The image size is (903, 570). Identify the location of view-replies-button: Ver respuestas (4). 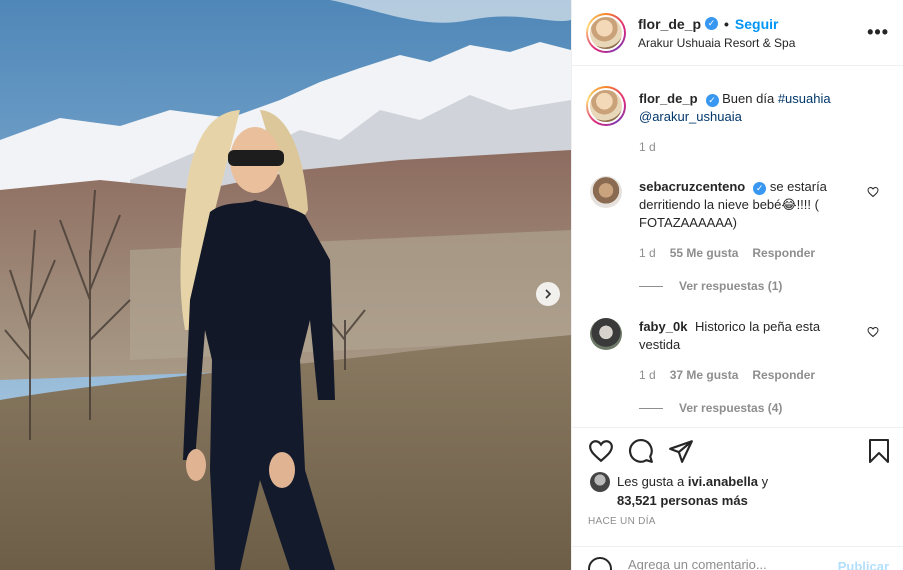
(710, 408).